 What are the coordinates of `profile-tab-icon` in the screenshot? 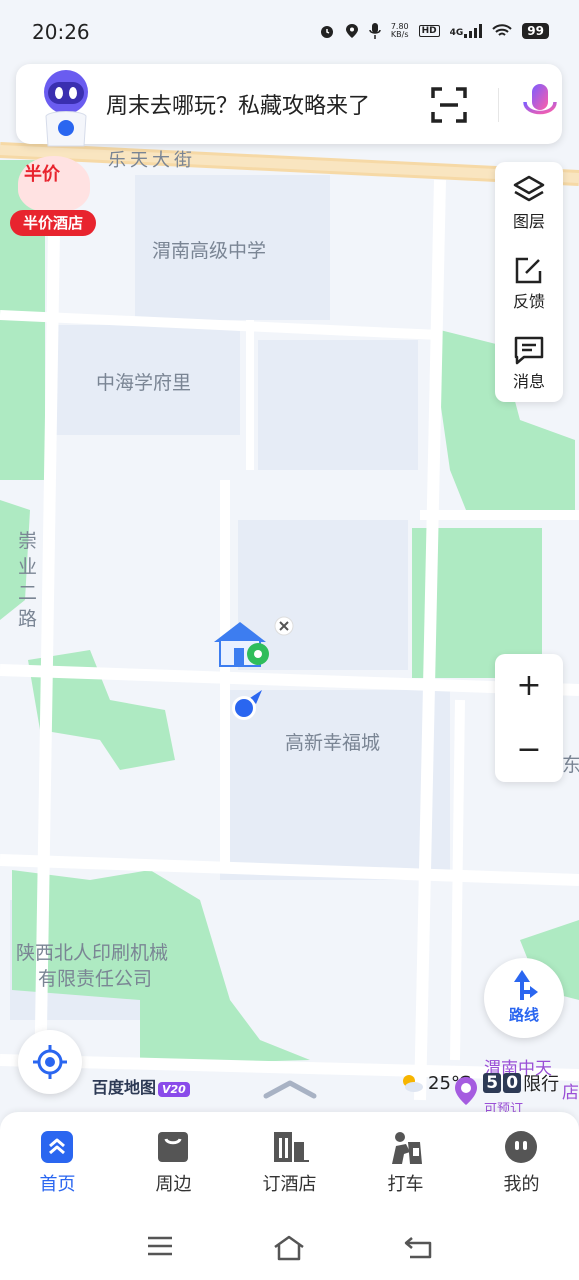 It's located at (521, 1147).